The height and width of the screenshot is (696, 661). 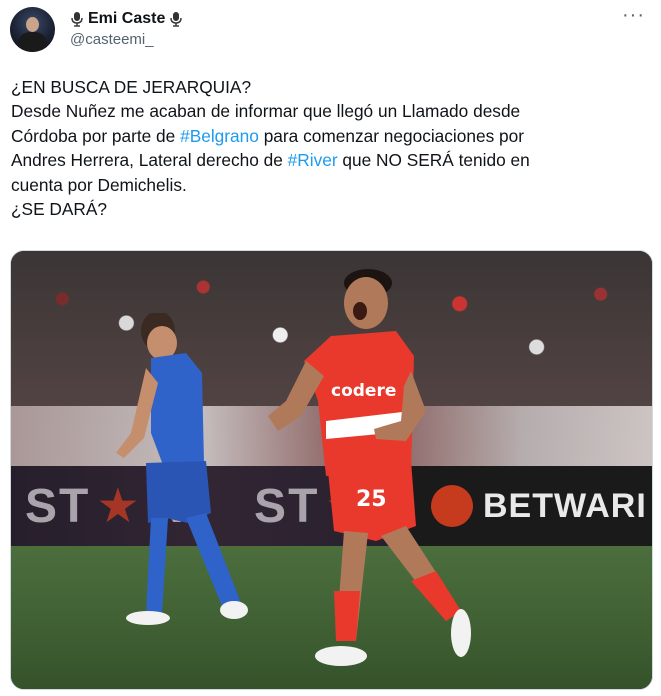 What do you see at coordinates (32, 42) in the screenshot?
I see `avatar-body` at bounding box center [32, 42].